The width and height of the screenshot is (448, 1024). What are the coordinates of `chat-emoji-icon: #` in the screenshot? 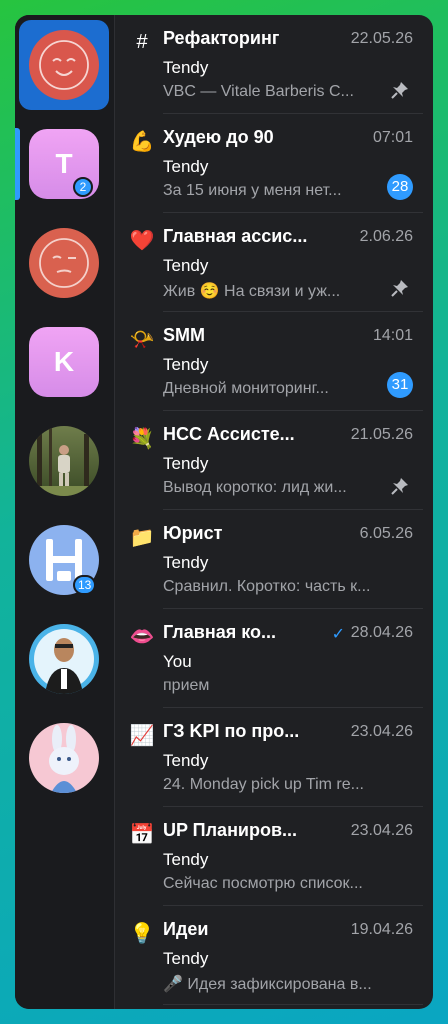 It's located at (142, 41).